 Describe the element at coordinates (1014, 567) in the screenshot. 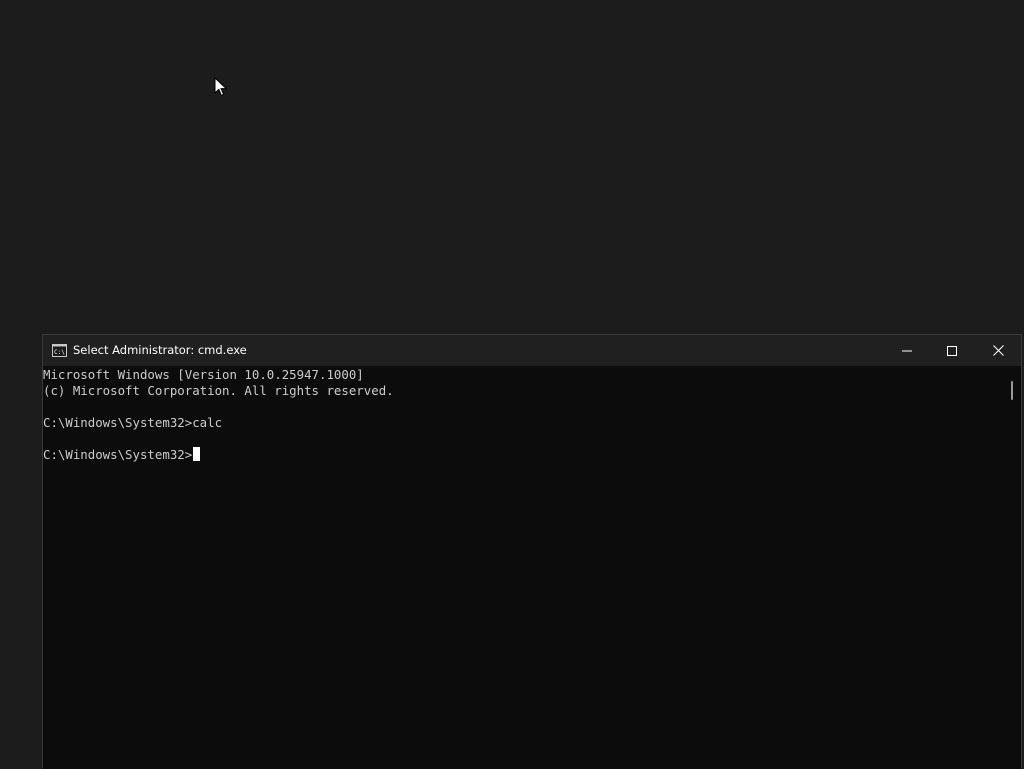

I see `vertical-scrollbar` at that location.